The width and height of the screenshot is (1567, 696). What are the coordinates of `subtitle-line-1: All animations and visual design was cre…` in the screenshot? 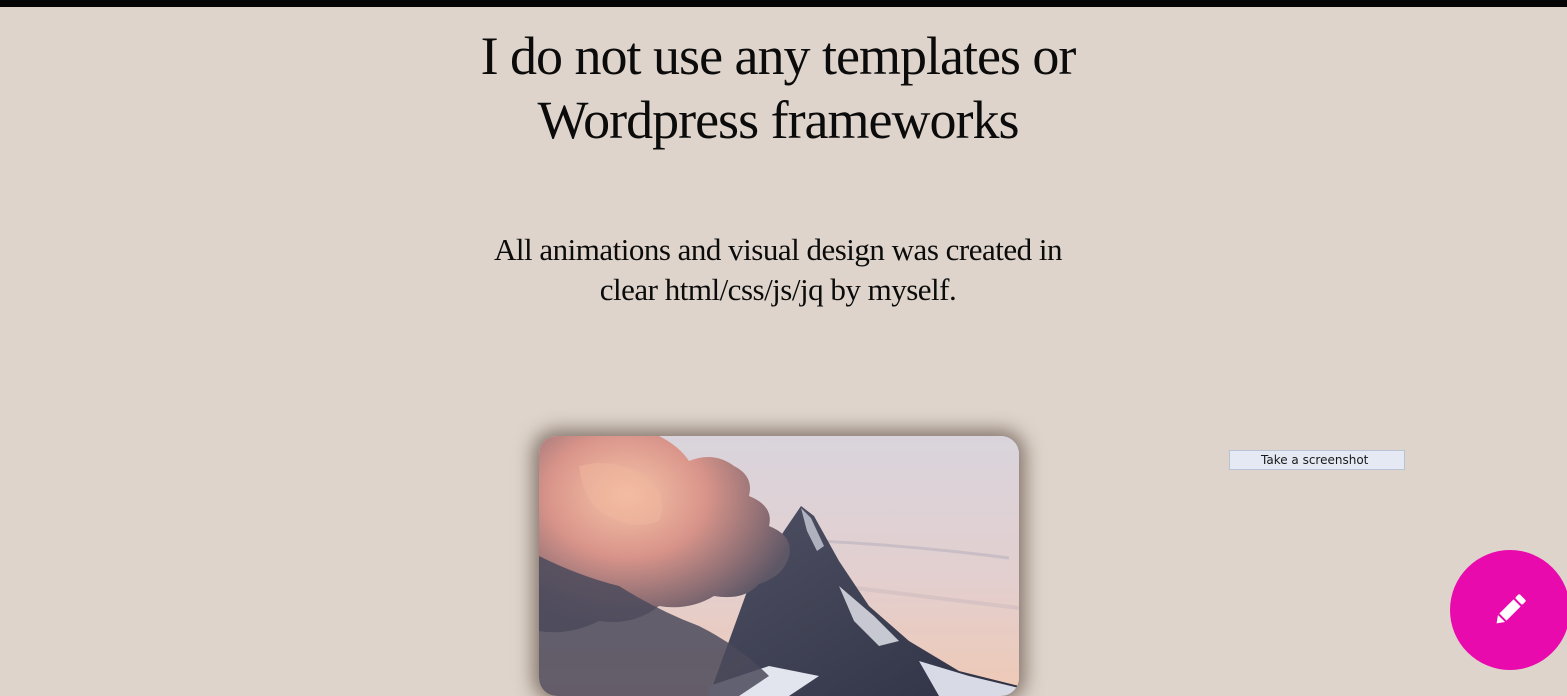 It's located at (778, 249).